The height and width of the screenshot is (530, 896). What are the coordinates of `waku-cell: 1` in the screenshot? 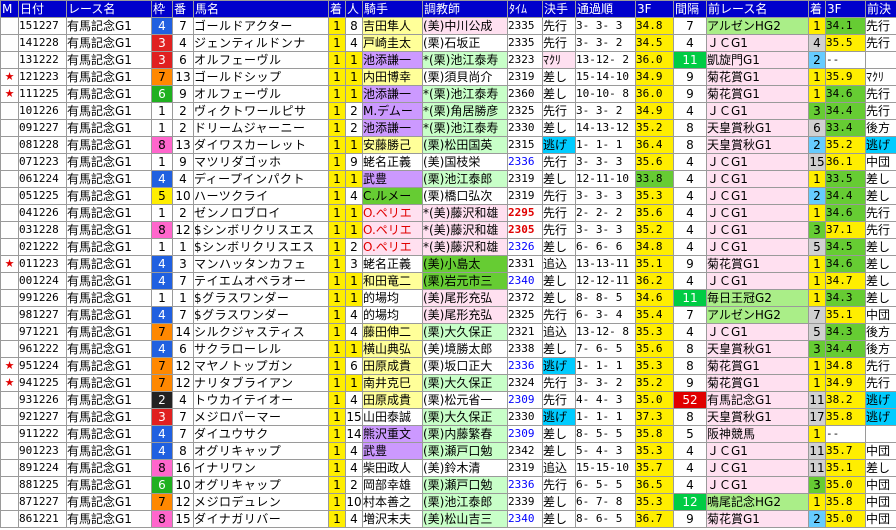 It's located at (162, 128).